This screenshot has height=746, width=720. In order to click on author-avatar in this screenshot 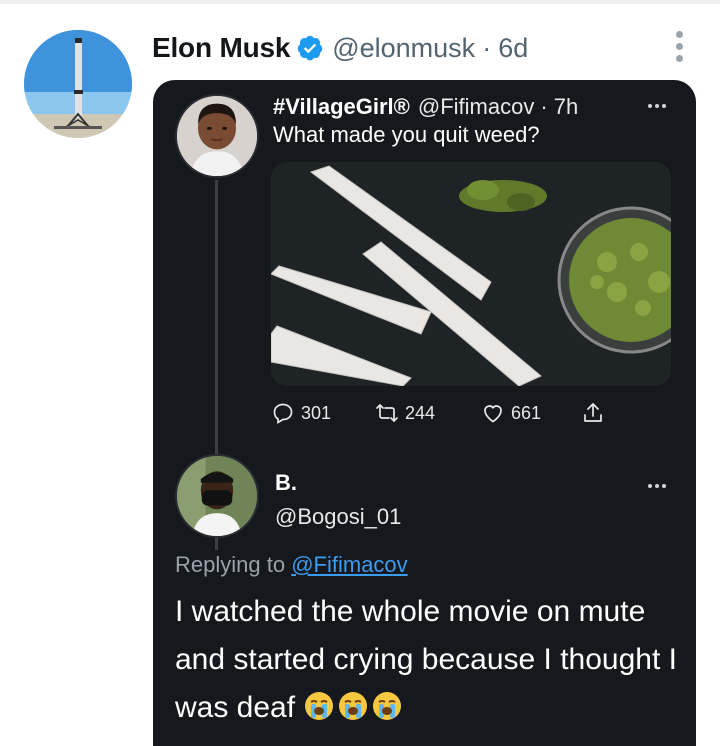, I will do `click(78, 84)`.